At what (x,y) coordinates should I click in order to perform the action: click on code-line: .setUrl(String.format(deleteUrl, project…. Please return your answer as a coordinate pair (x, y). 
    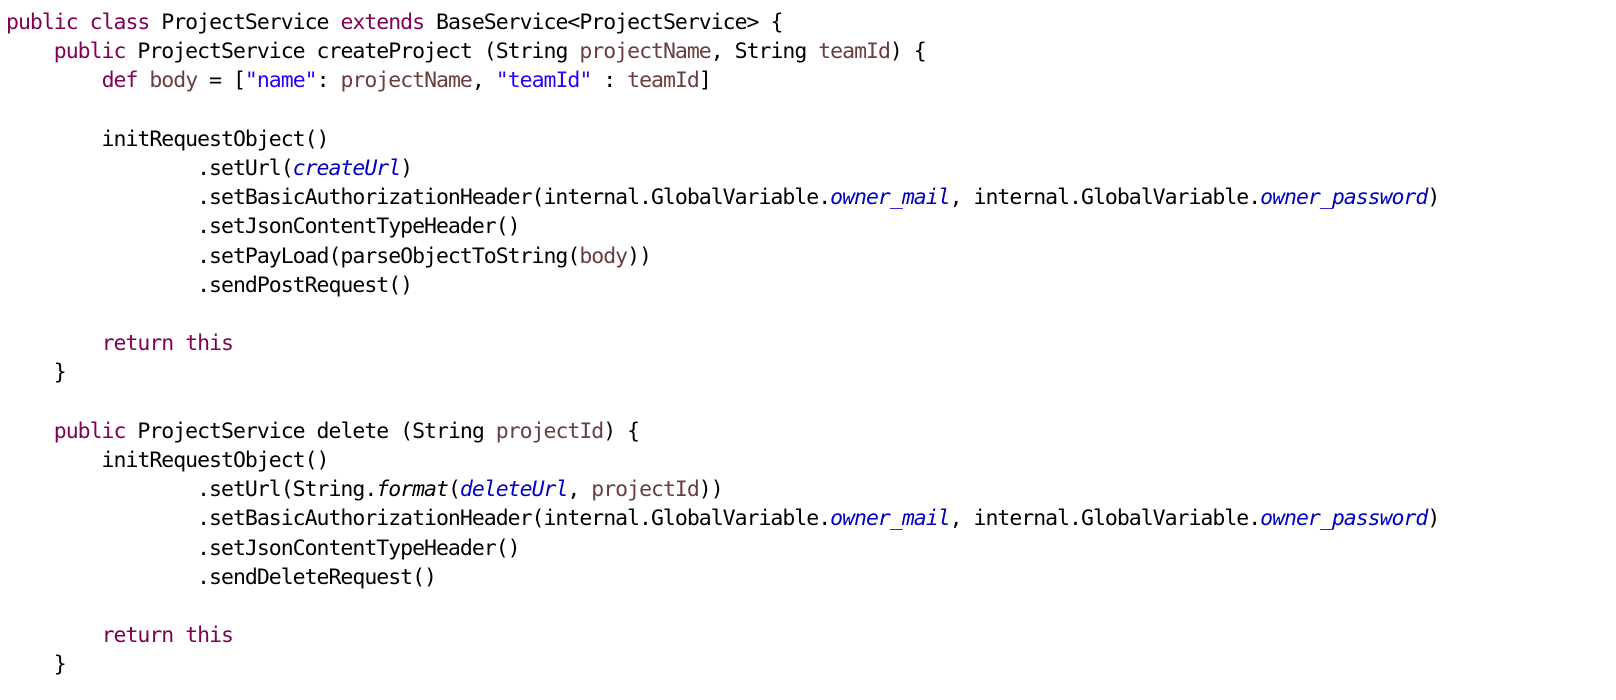
    Looking at the image, I should click on (365, 490).